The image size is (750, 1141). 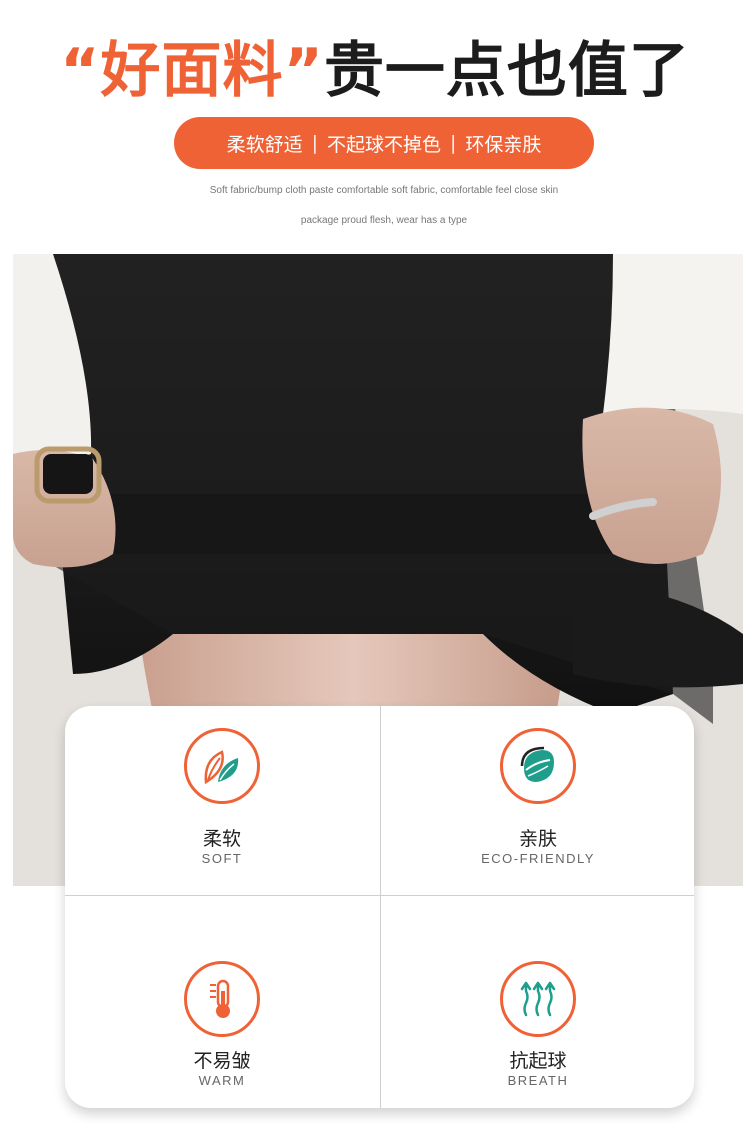 I want to click on description-line-2: package proud flesh, wear has a type, so click(x=384, y=220).